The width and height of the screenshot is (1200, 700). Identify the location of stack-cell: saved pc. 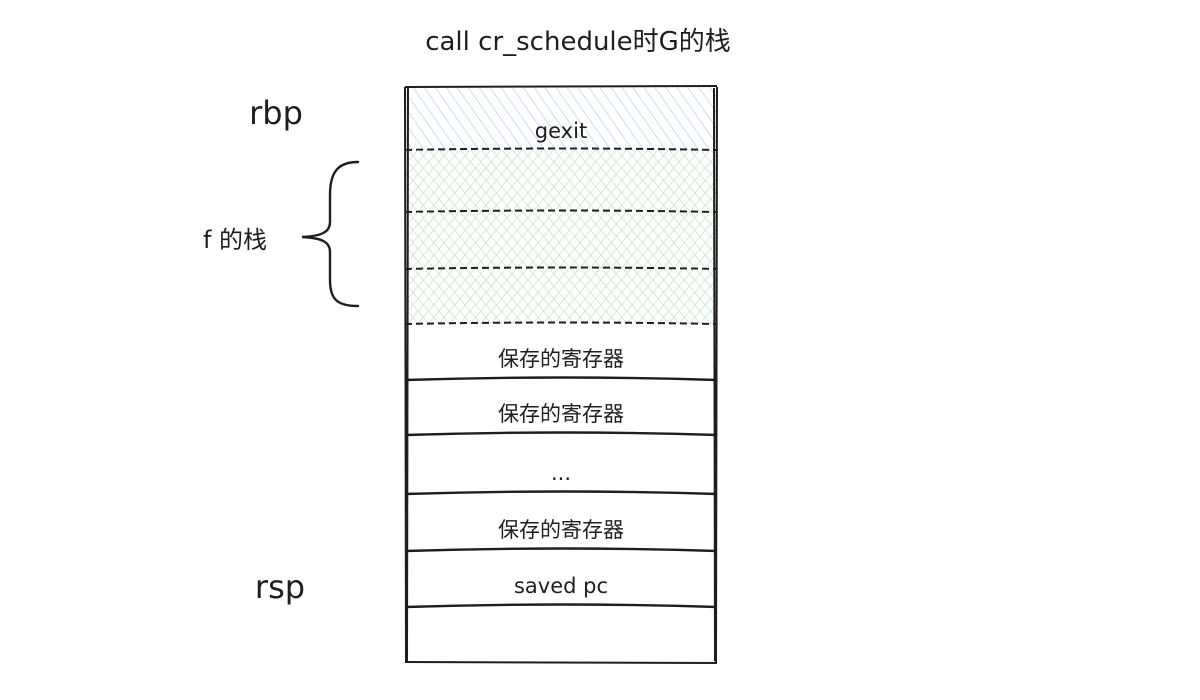
(561, 591).